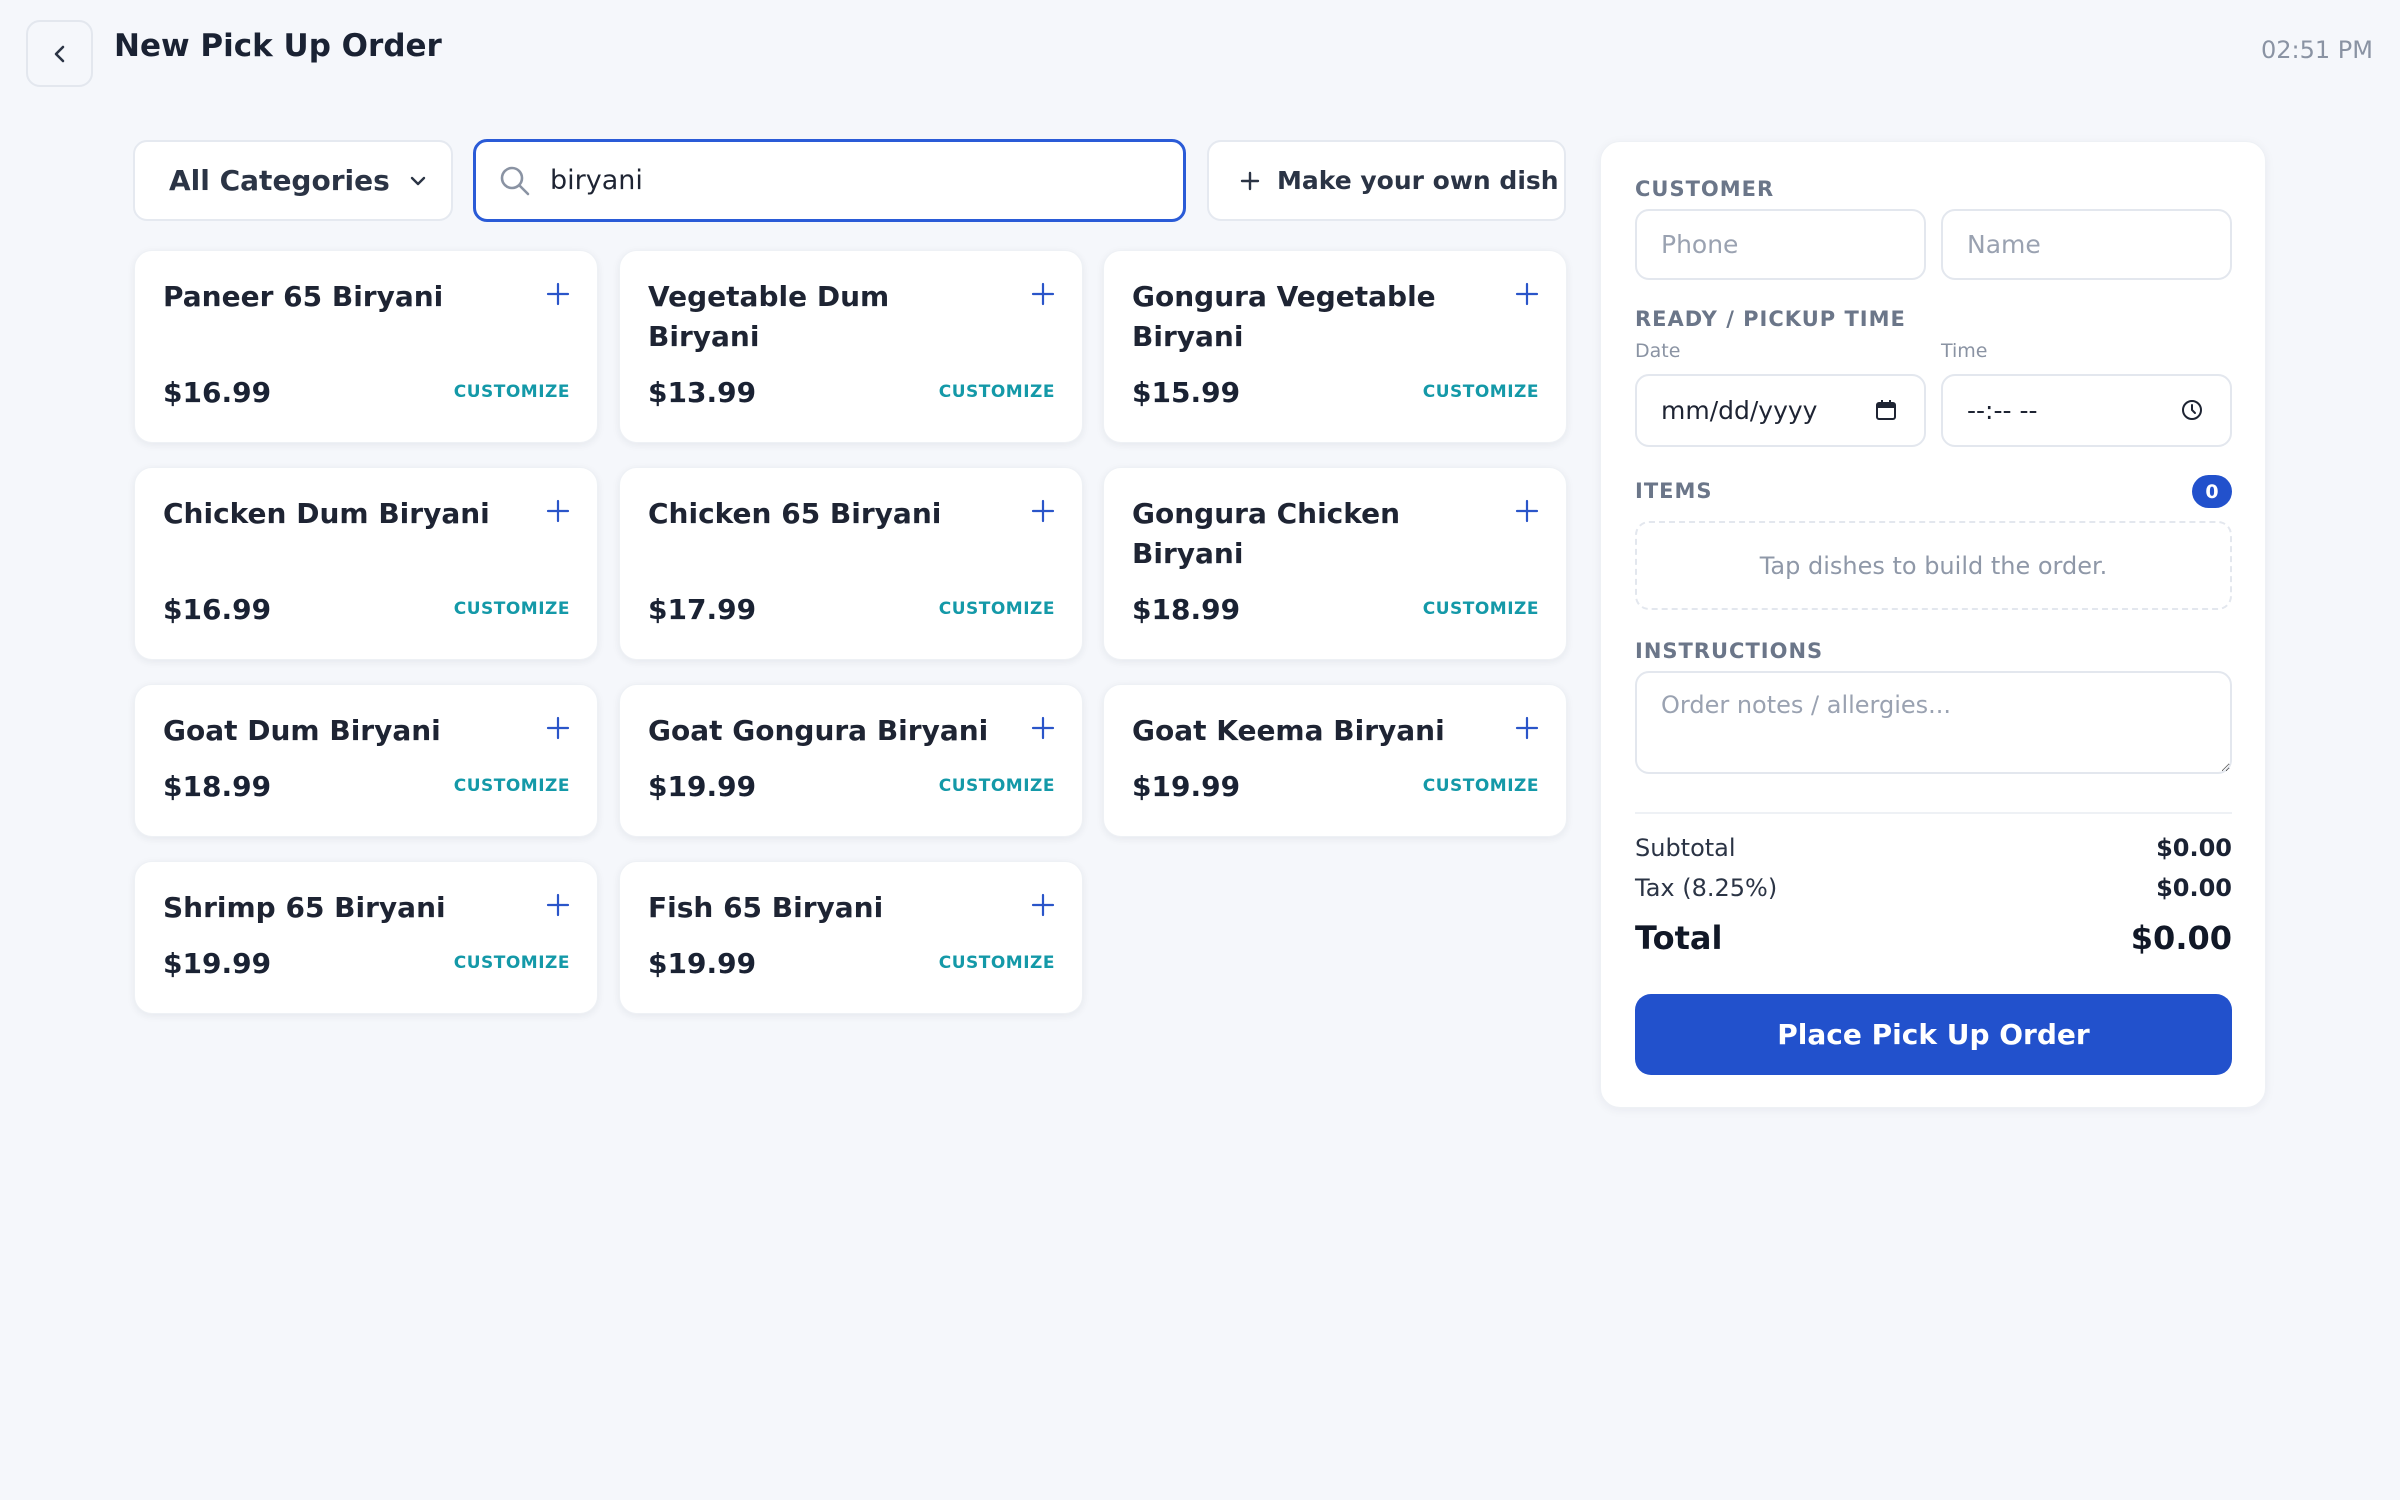 This screenshot has height=1500, width=2400. Describe the element at coordinates (1933, 722) in the screenshot. I see `instructions-textarea` at that location.